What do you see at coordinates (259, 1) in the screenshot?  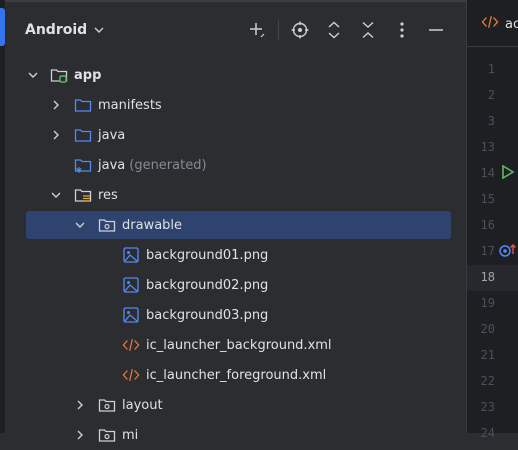 I see `window-top-border` at bounding box center [259, 1].